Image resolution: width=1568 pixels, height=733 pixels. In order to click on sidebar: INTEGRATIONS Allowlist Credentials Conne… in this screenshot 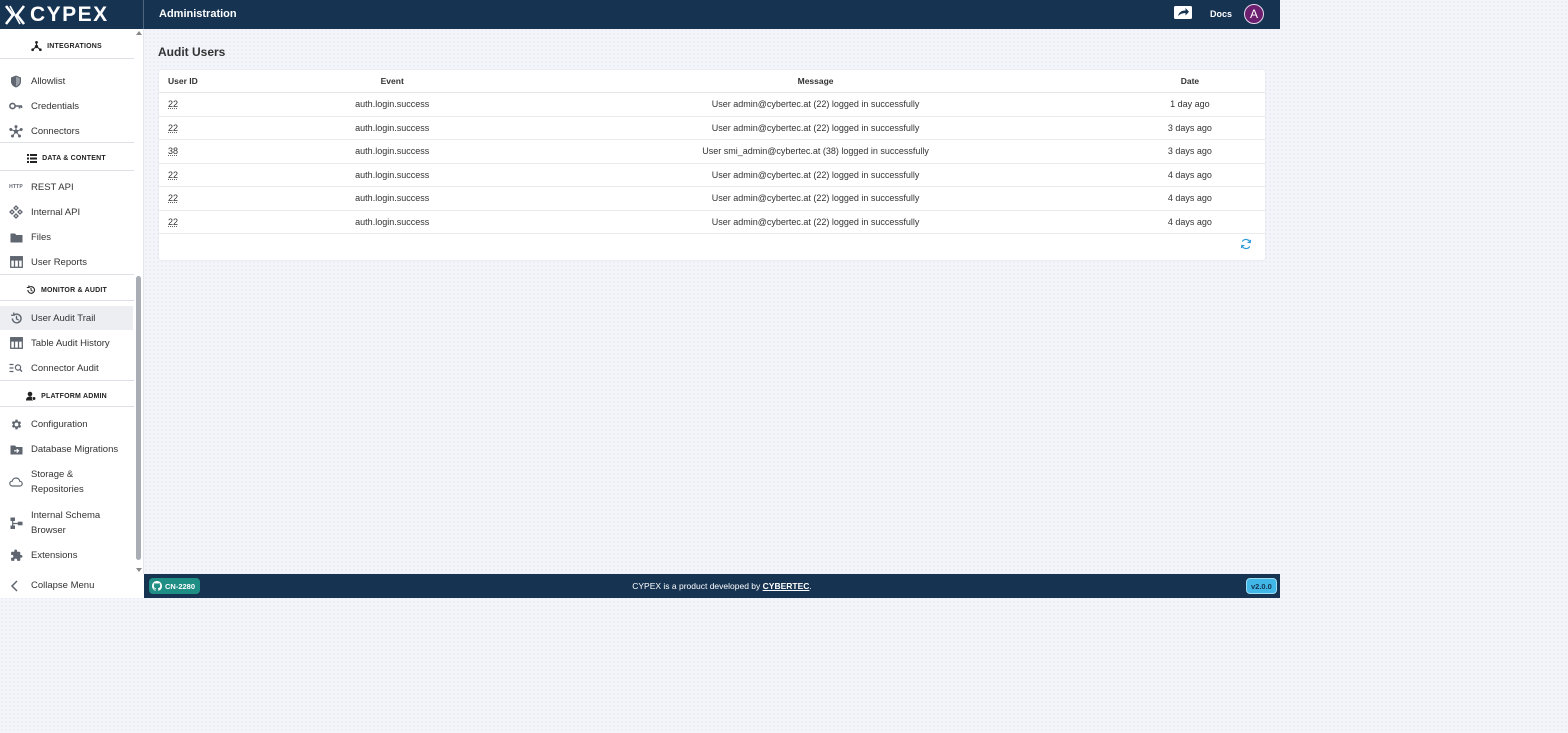, I will do `click(72, 301)`.